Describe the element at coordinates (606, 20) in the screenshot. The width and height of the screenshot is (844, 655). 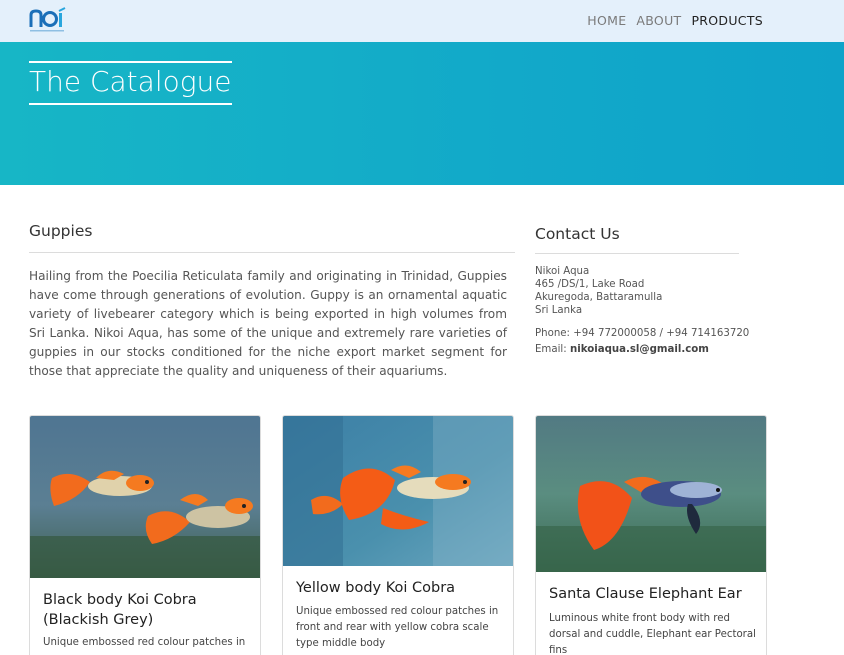
I see `nav-home-link: HOME` at that location.